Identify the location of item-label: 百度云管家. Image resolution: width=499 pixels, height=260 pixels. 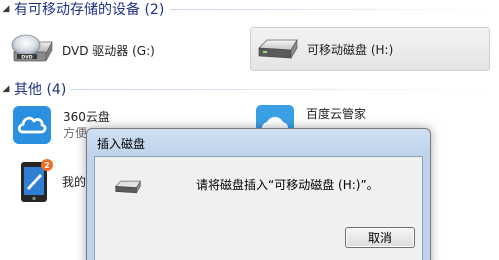
(336, 113).